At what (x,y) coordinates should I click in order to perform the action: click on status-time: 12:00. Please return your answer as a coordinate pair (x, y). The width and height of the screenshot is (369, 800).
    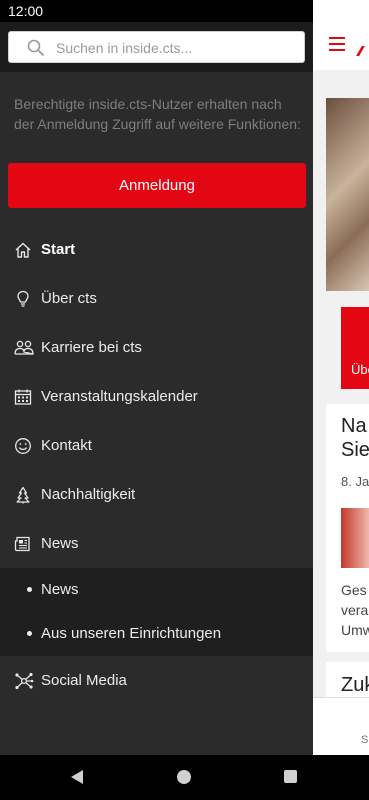
    Looking at the image, I should click on (26, 11).